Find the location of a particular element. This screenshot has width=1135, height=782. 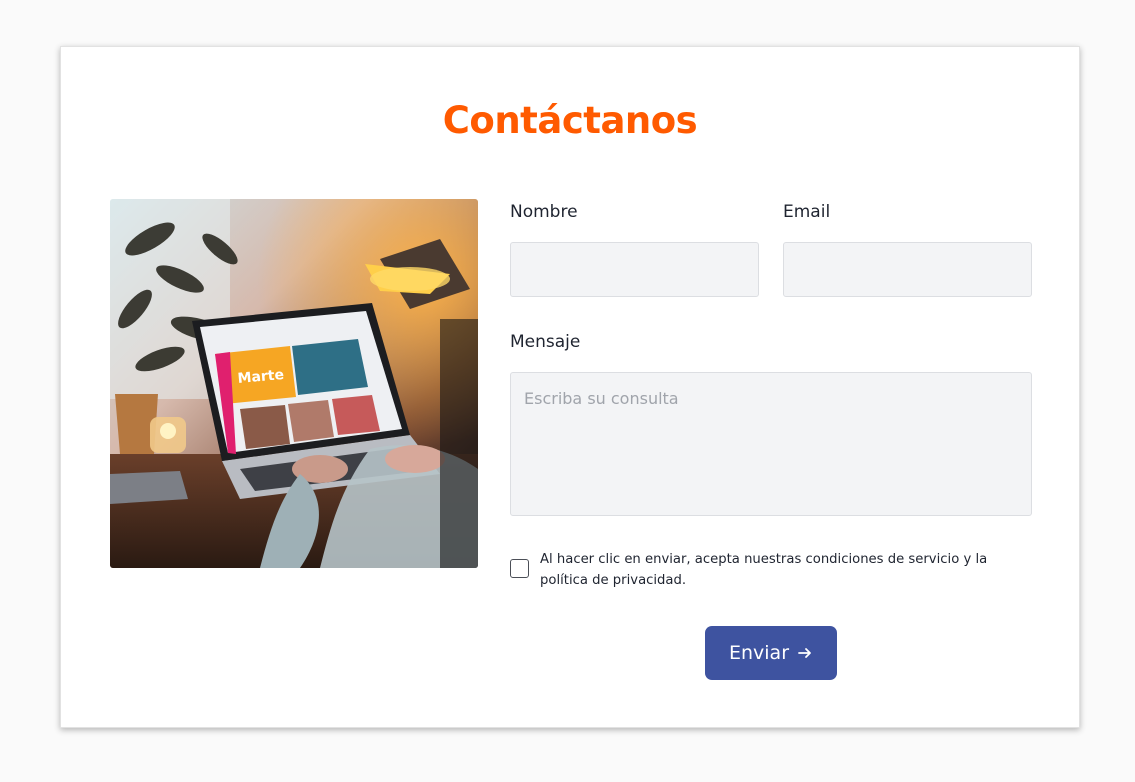

submit-button: Enviar is located at coordinates (771, 653).